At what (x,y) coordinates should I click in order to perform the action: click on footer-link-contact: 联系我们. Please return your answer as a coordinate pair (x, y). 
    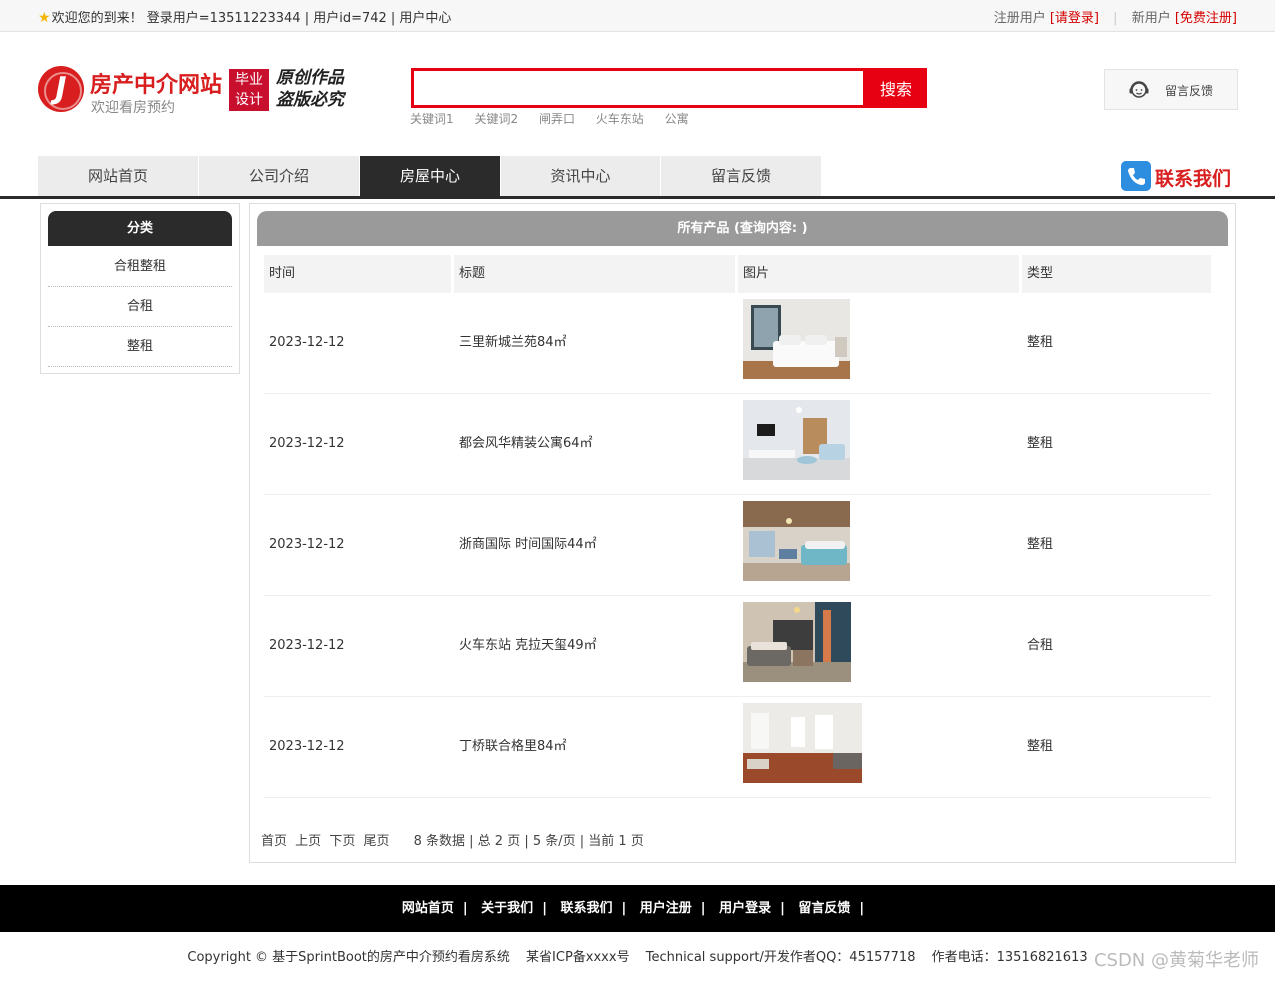
    Looking at the image, I should click on (586, 908).